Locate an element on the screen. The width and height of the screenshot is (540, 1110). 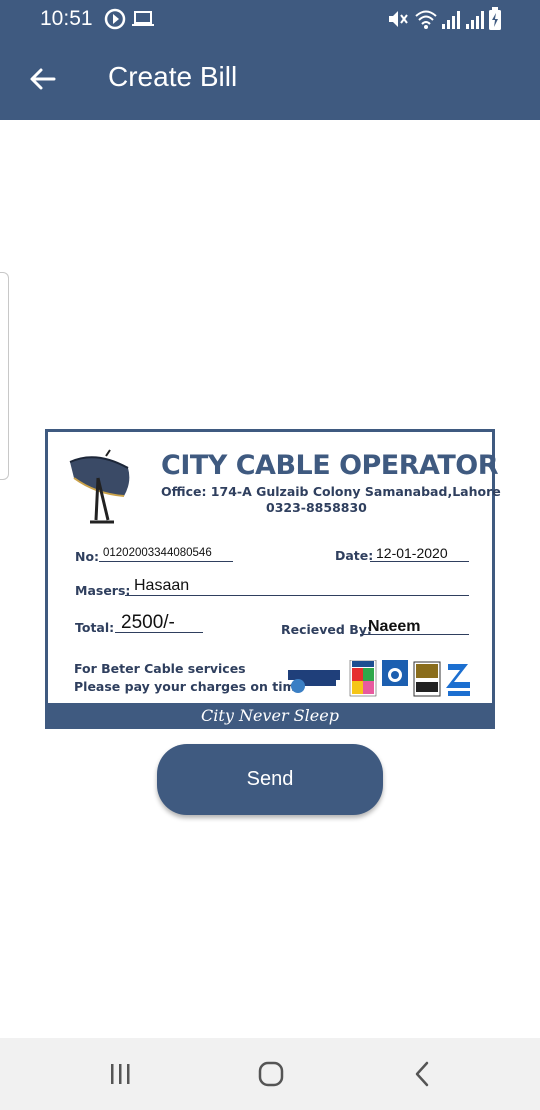
total-value: 2500/- is located at coordinates (148, 622).